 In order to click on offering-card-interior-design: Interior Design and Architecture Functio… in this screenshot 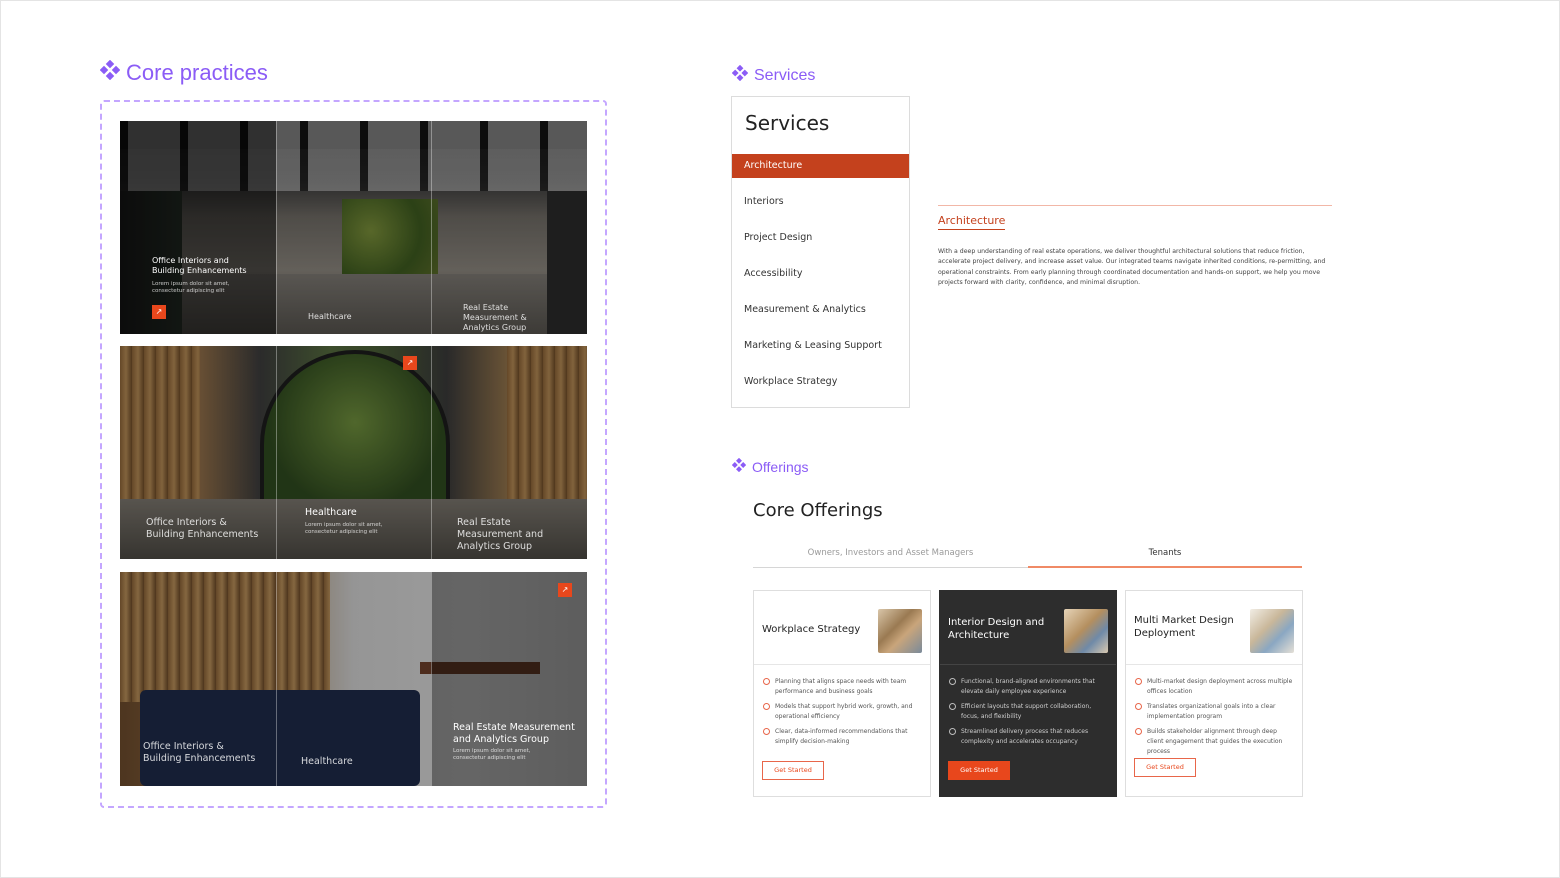, I will do `click(1028, 693)`.